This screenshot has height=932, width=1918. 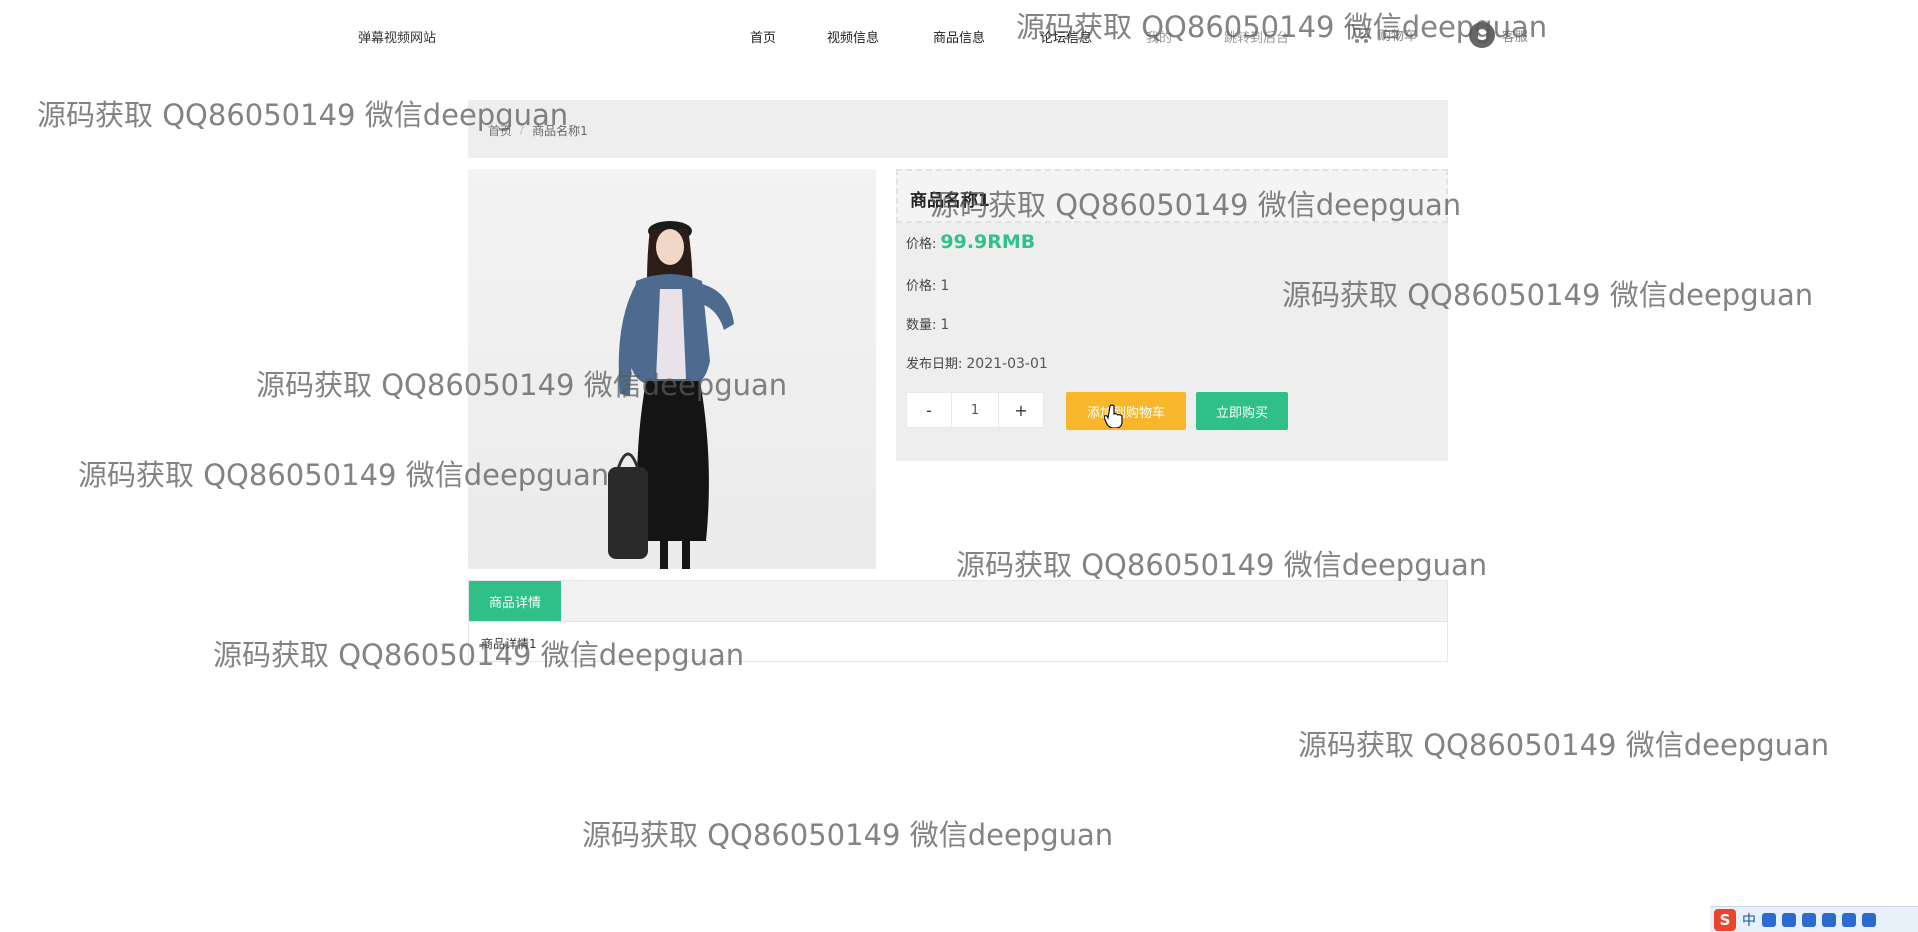 What do you see at coordinates (1829, 919) in the screenshot?
I see `ime-user-icon` at bounding box center [1829, 919].